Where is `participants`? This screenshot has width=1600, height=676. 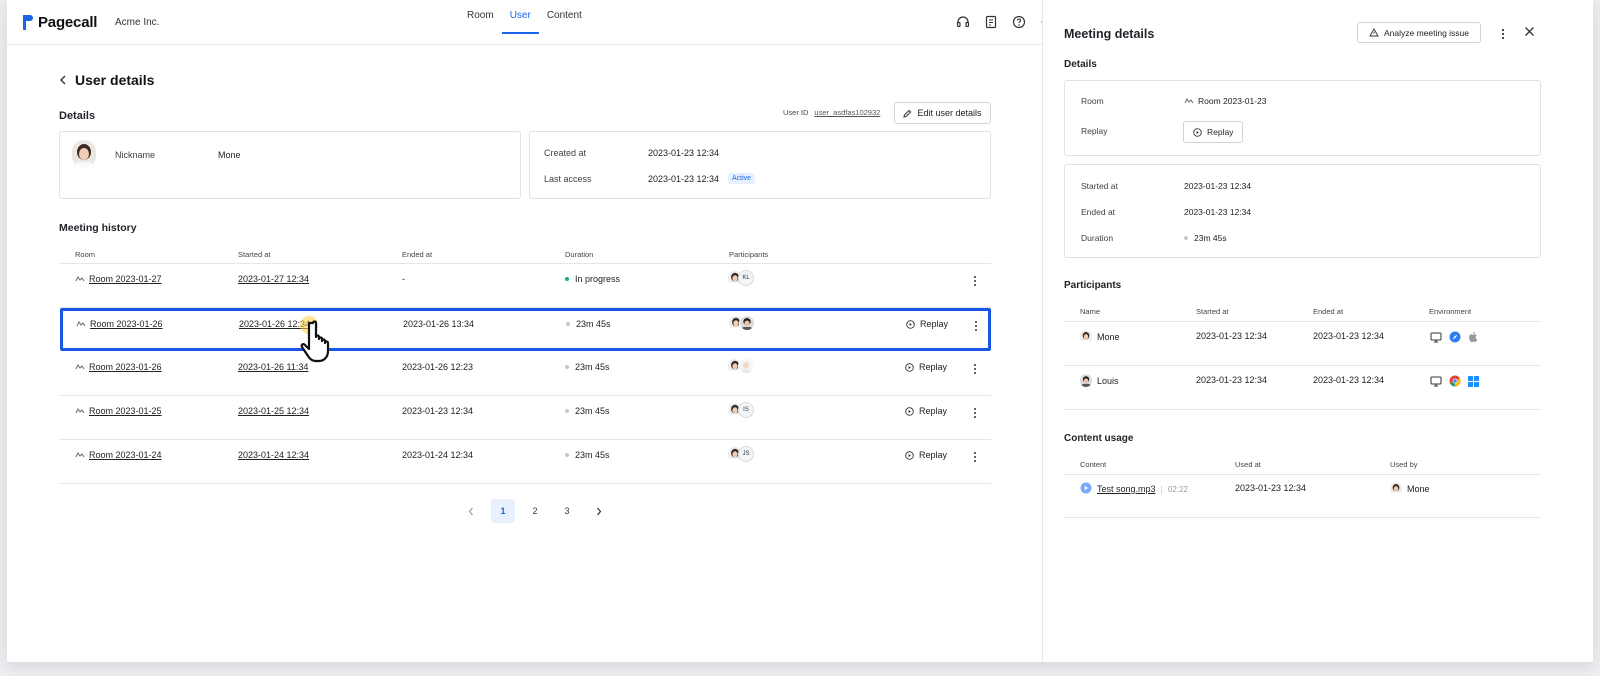
participants is located at coordinates (741, 323).